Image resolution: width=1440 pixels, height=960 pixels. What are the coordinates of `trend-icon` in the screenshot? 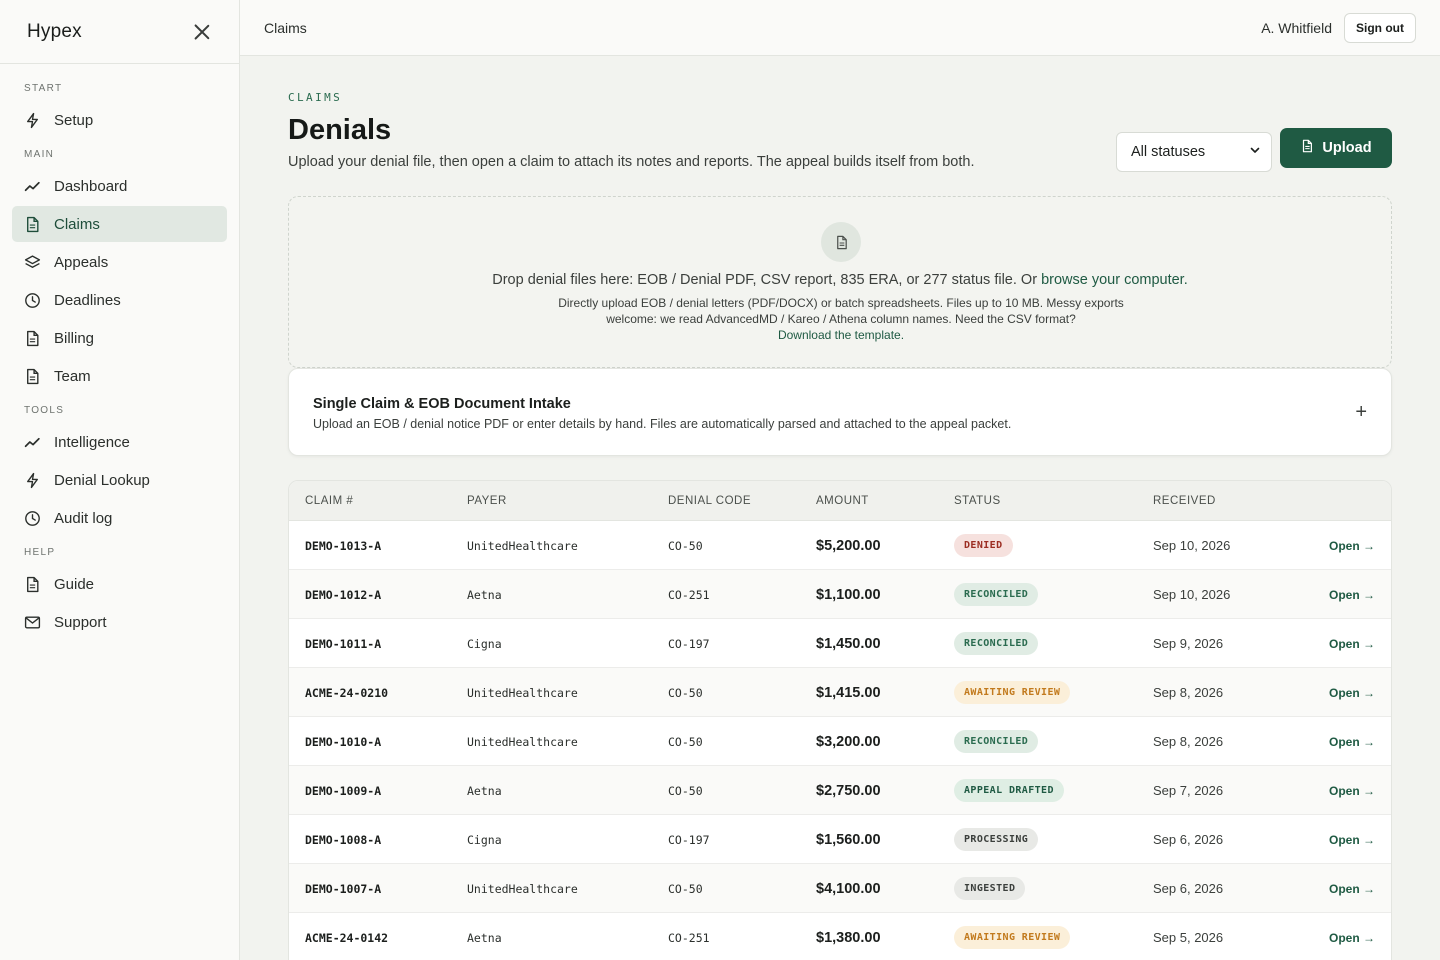 It's located at (32, 442).